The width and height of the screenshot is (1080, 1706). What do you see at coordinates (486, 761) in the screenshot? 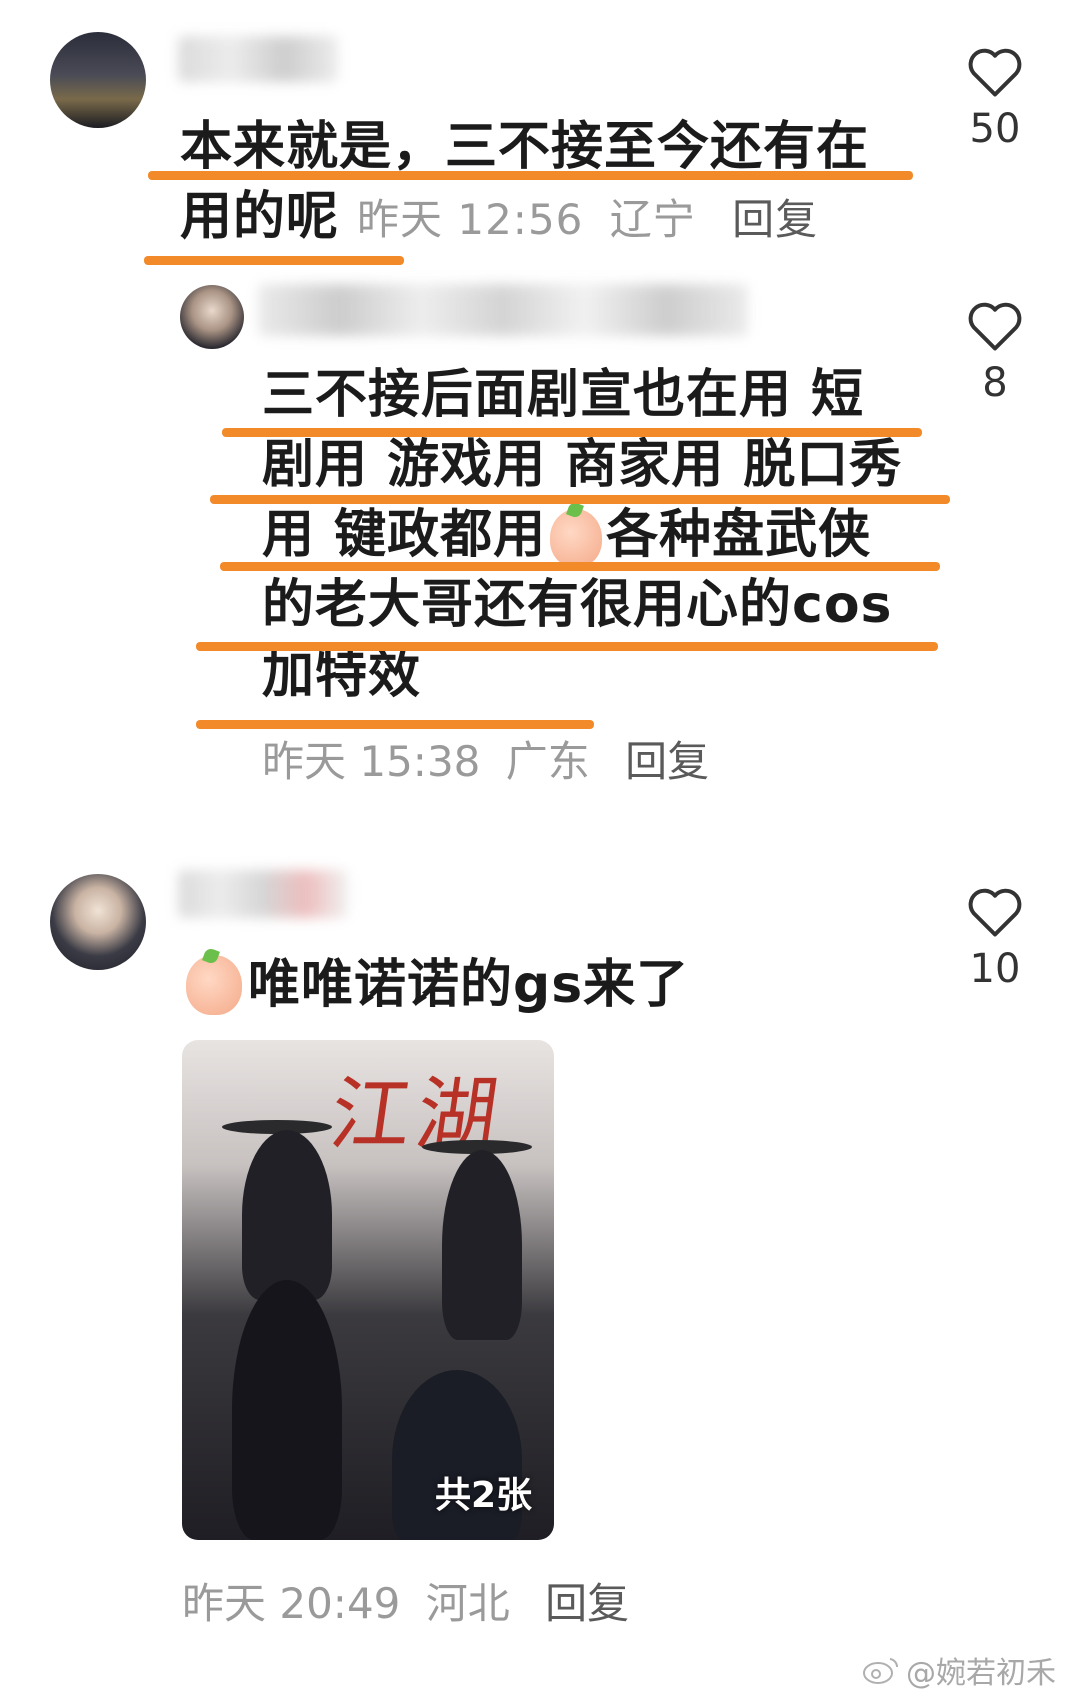
I see `comment-meta: 昨天 15:38 广东 回复` at bounding box center [486, 761].